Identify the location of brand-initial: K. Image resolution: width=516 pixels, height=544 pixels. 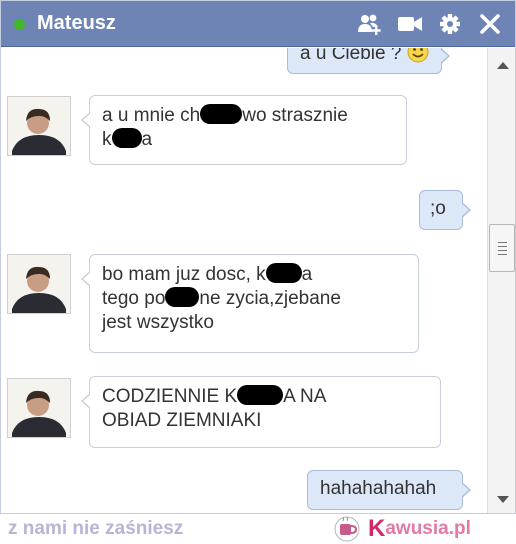
(377, 528).